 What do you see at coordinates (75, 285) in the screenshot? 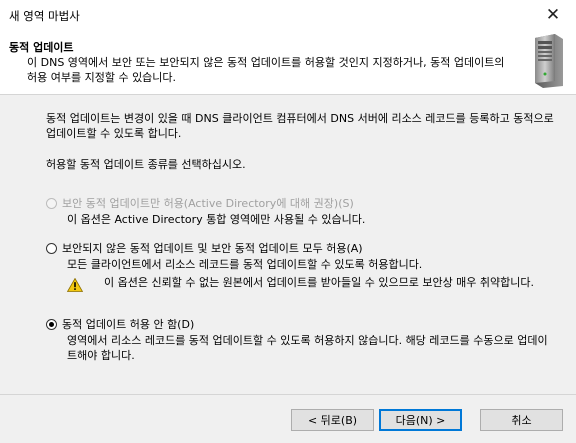
I see `warning-icon` at bounding box center [75, 285].